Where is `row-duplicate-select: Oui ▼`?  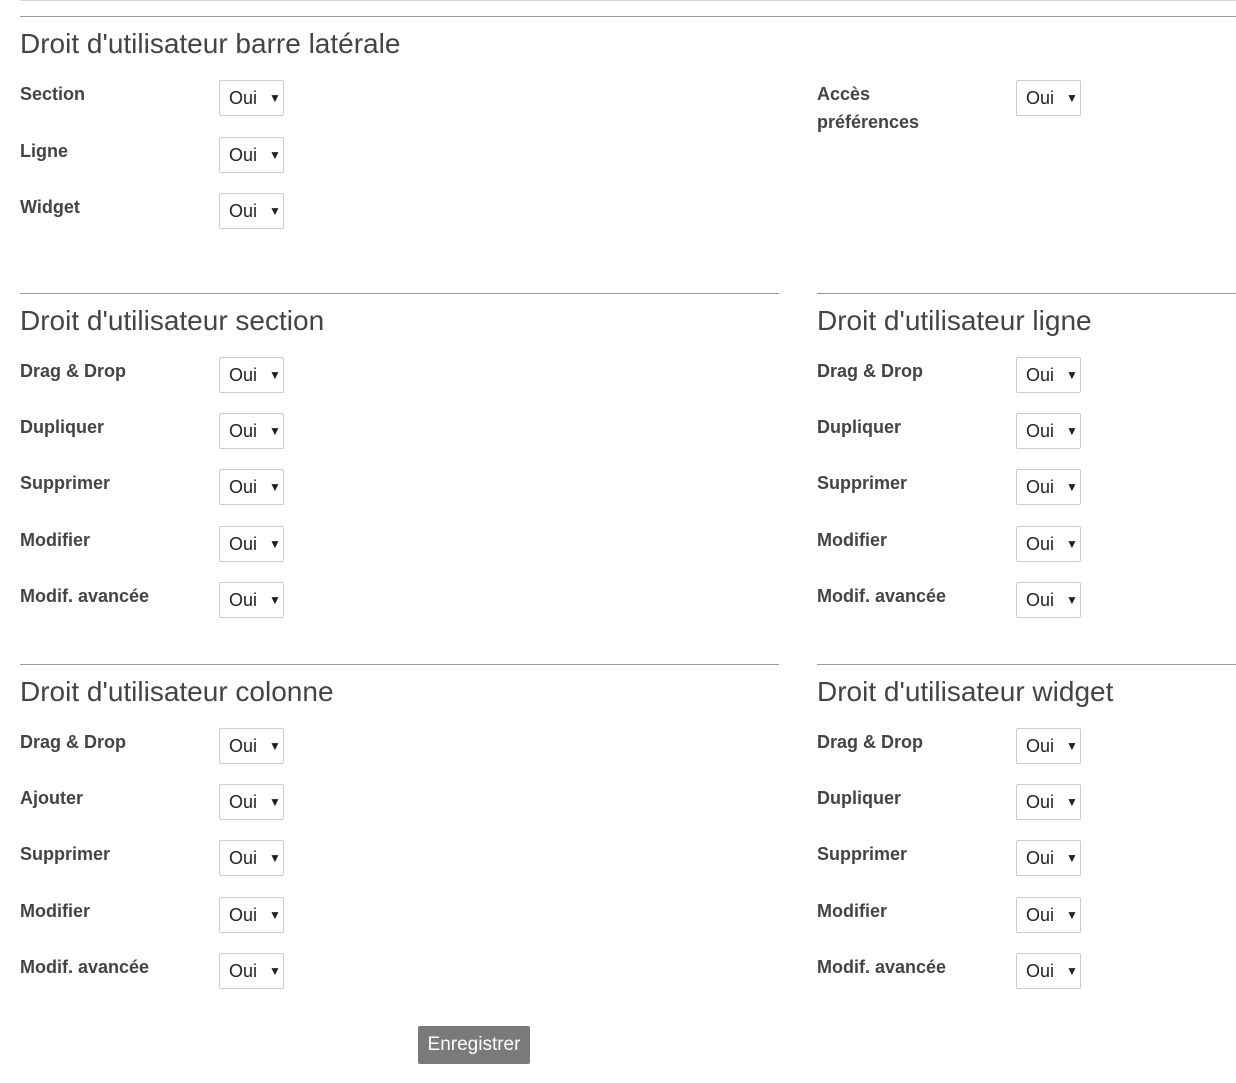
row-duplicate-select: Oui ▼ is located at coordinates (1048, 431).